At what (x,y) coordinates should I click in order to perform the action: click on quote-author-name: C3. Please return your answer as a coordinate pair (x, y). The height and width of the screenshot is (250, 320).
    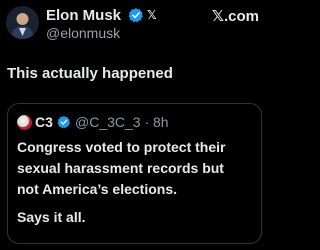
    Looking at the image, I should click on (44, 122).